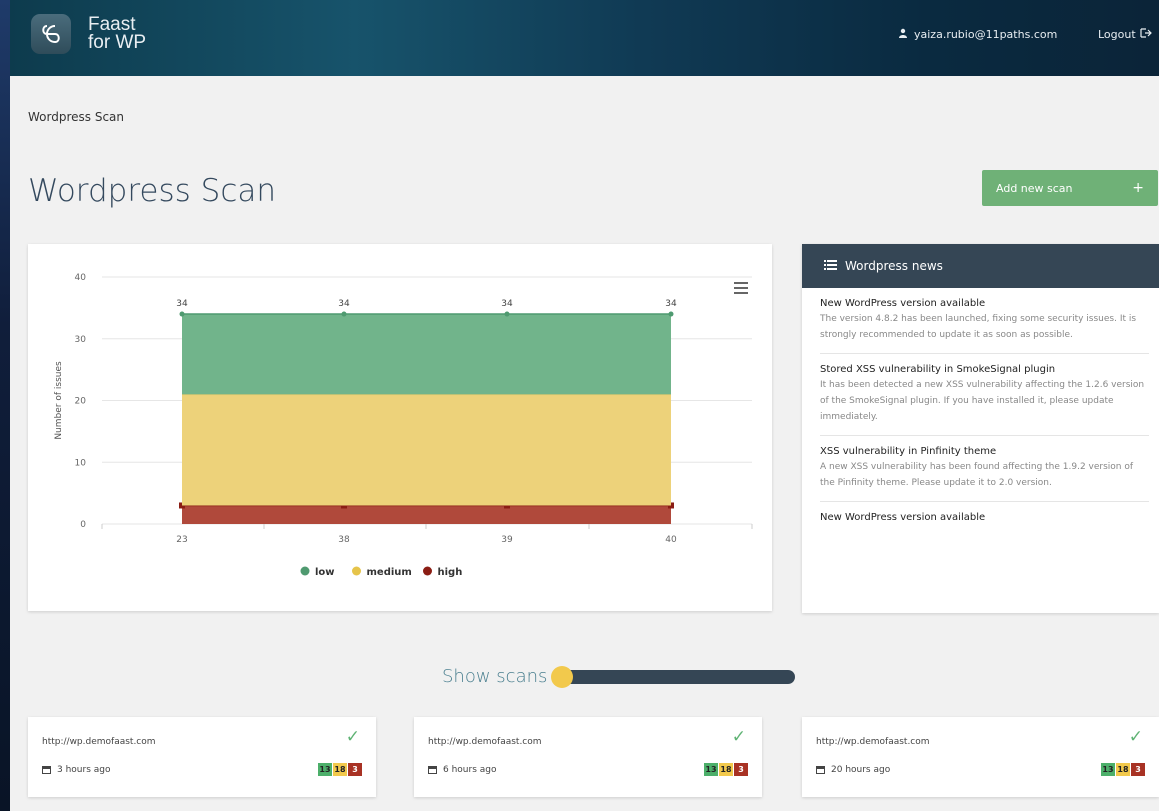  I want to click on scan-time: 20 hours ago, so click(853, 770).